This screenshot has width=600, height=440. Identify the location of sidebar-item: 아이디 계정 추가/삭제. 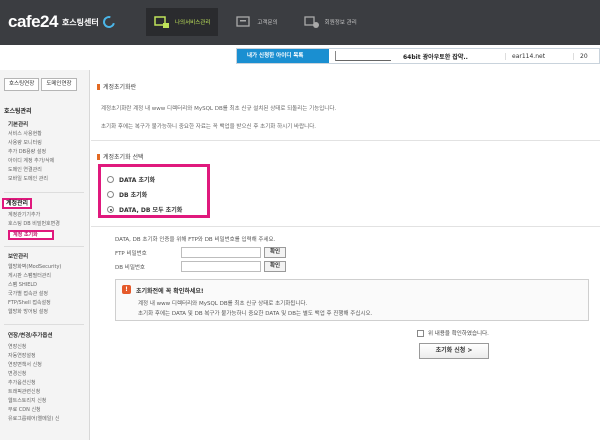
(31, 160).